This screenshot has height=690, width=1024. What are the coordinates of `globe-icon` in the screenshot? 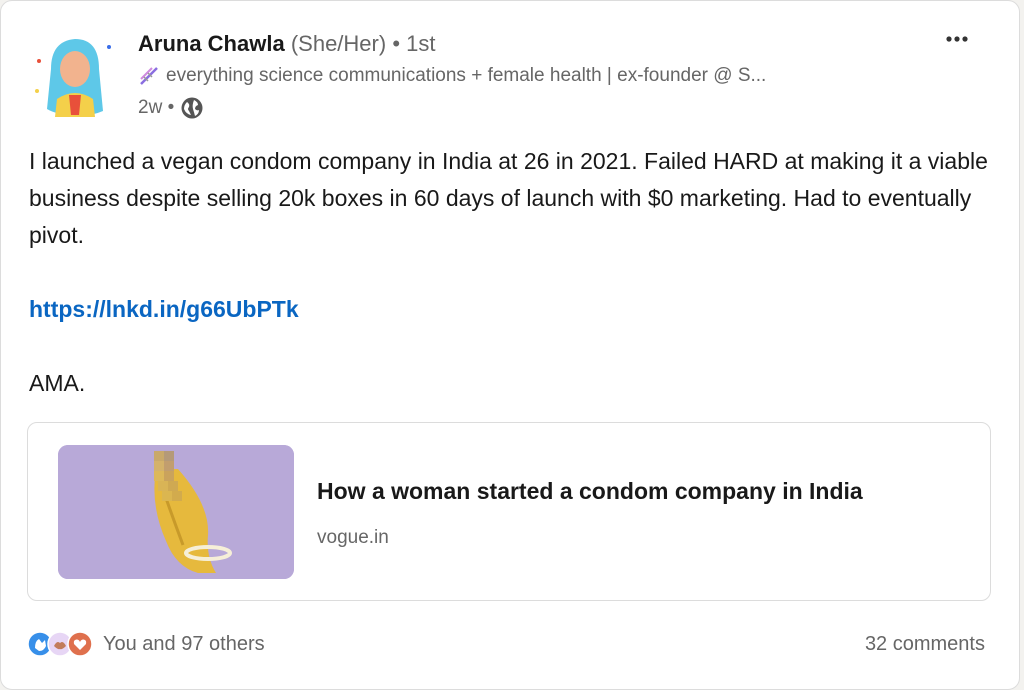 It's located at (192, 108).